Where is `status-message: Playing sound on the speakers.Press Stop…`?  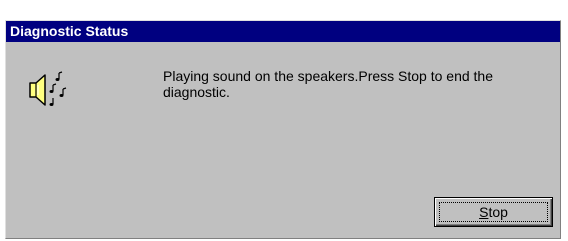 status-message: Playing sound on the speakers.Press Stop… is located at coordinates (328, 84).